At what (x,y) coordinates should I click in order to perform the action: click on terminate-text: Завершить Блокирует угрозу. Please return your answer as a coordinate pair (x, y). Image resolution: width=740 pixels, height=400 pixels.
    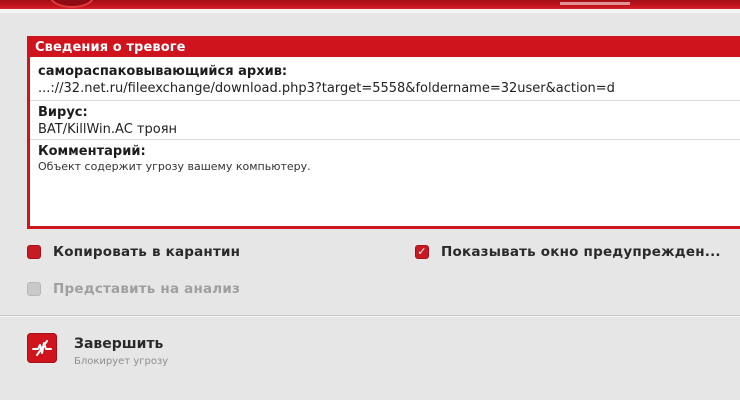
    Looking at the image, I should click on (121, 351).